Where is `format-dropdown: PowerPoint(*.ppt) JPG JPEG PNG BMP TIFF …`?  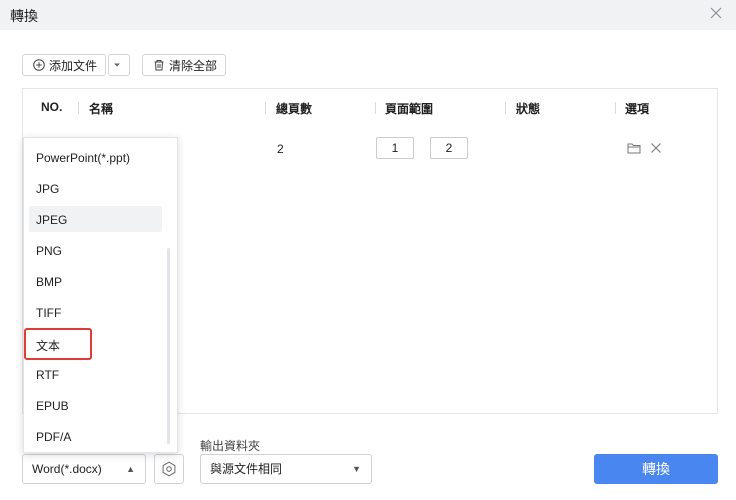 format-dropdown: PowerPoint(*.ppt) JPG JPEG PNG BMP TIFF … is located at coordinates (100, 295).